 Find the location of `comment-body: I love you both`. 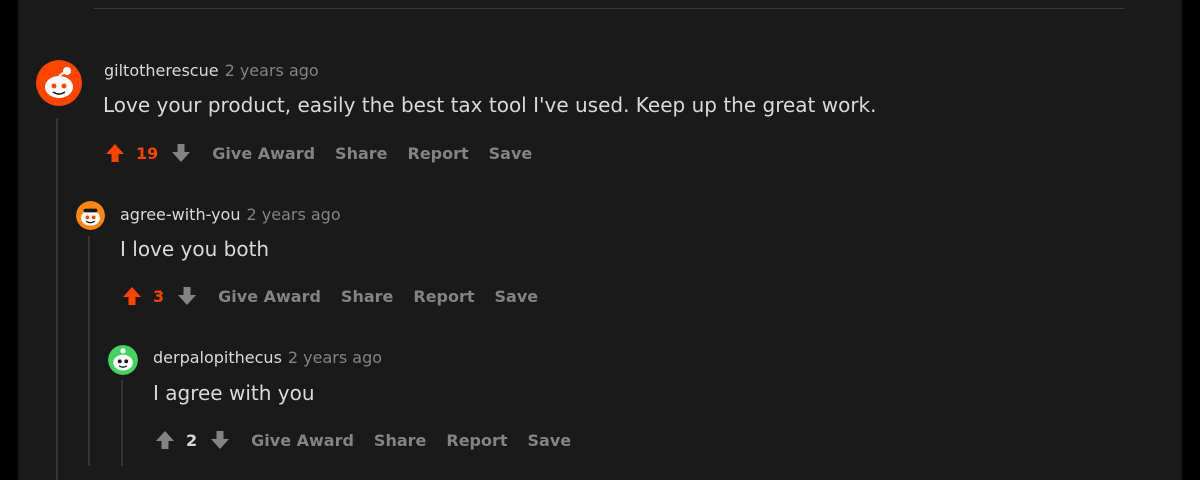

comment-body: I love you both is located at coordinates (195, 249).